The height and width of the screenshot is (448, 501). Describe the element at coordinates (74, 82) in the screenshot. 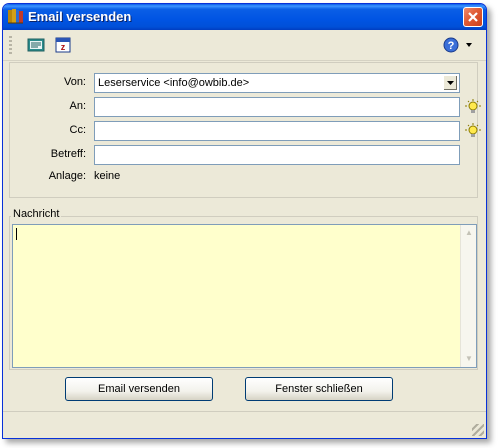

I see `von-label: Von:` at that location.